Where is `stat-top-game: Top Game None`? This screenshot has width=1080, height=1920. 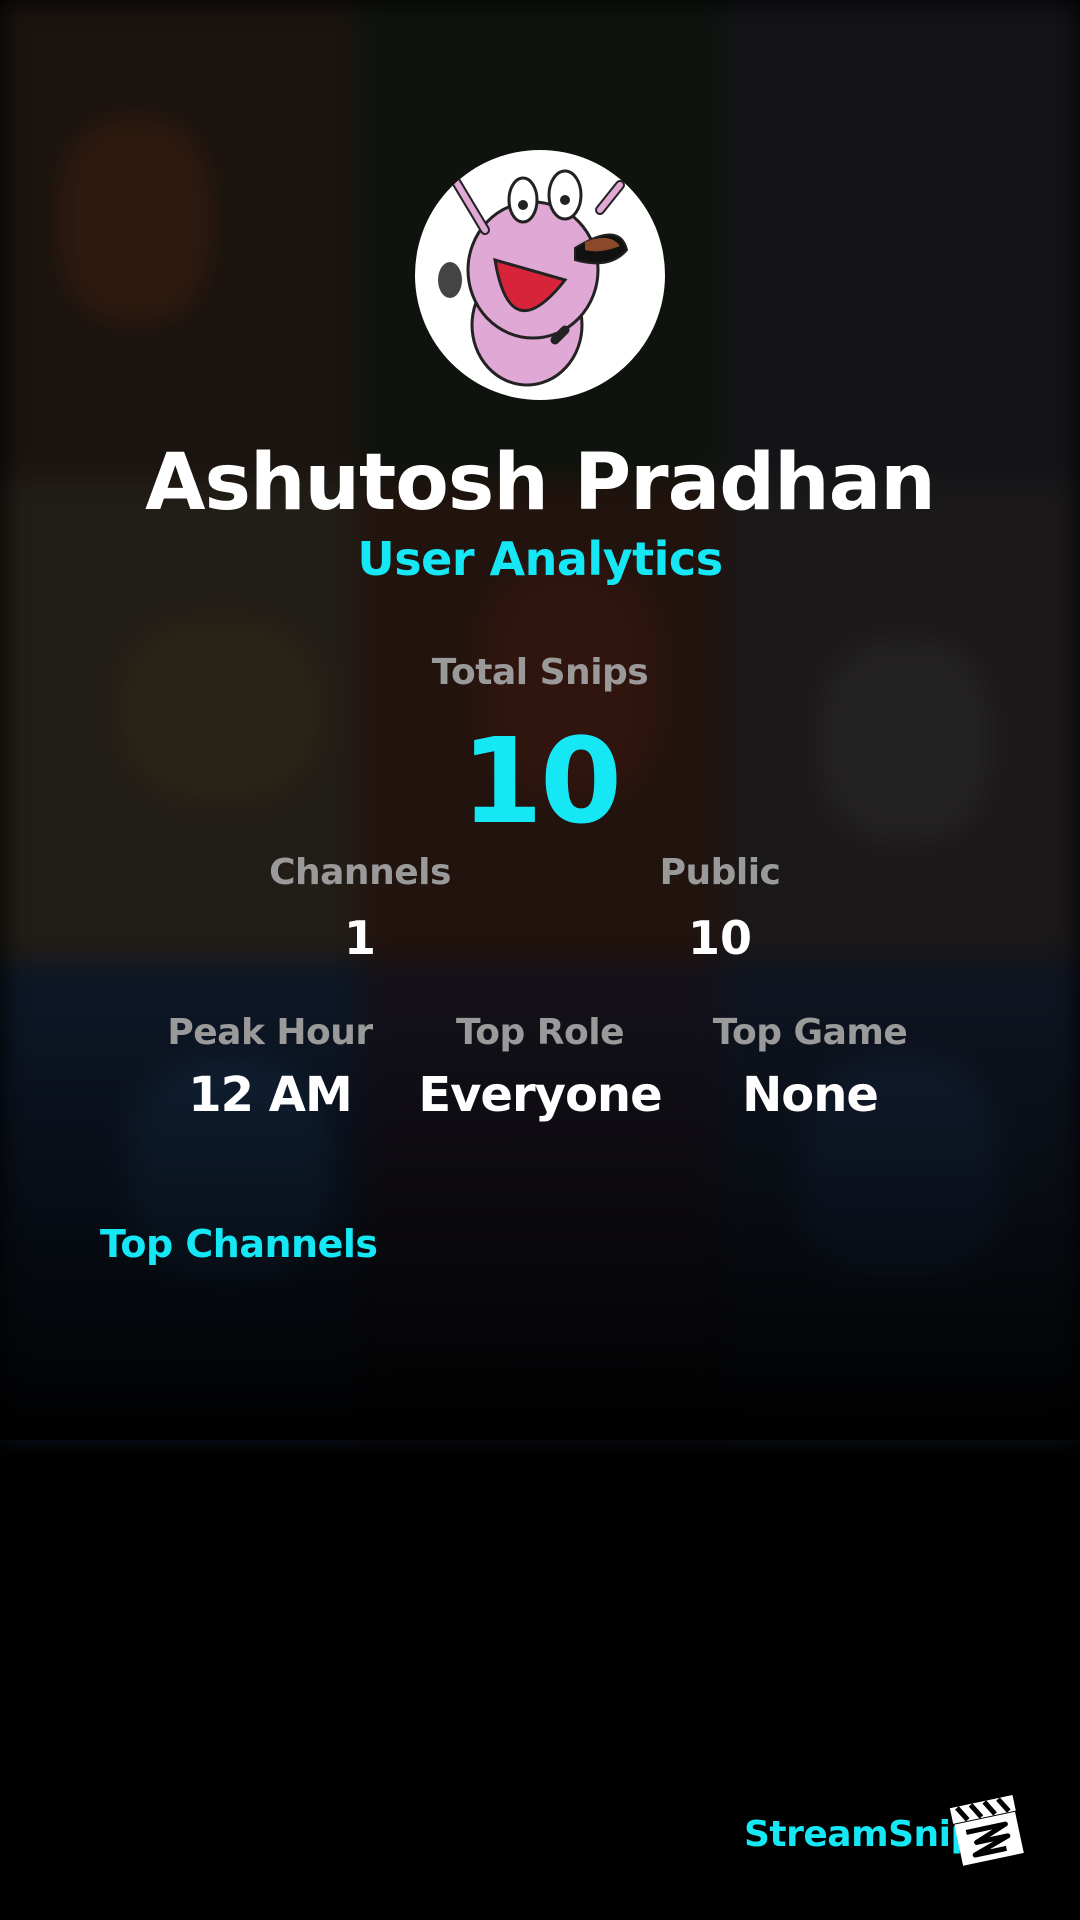
stat-top-game: Top Game None is located at coordinates (810, 1067).